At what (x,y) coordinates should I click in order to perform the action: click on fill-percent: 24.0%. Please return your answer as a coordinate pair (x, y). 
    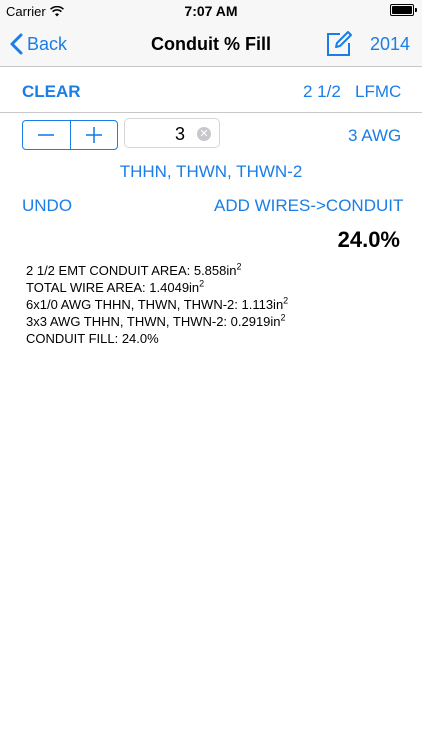
    Looking at the image, I should click on (368, 239).